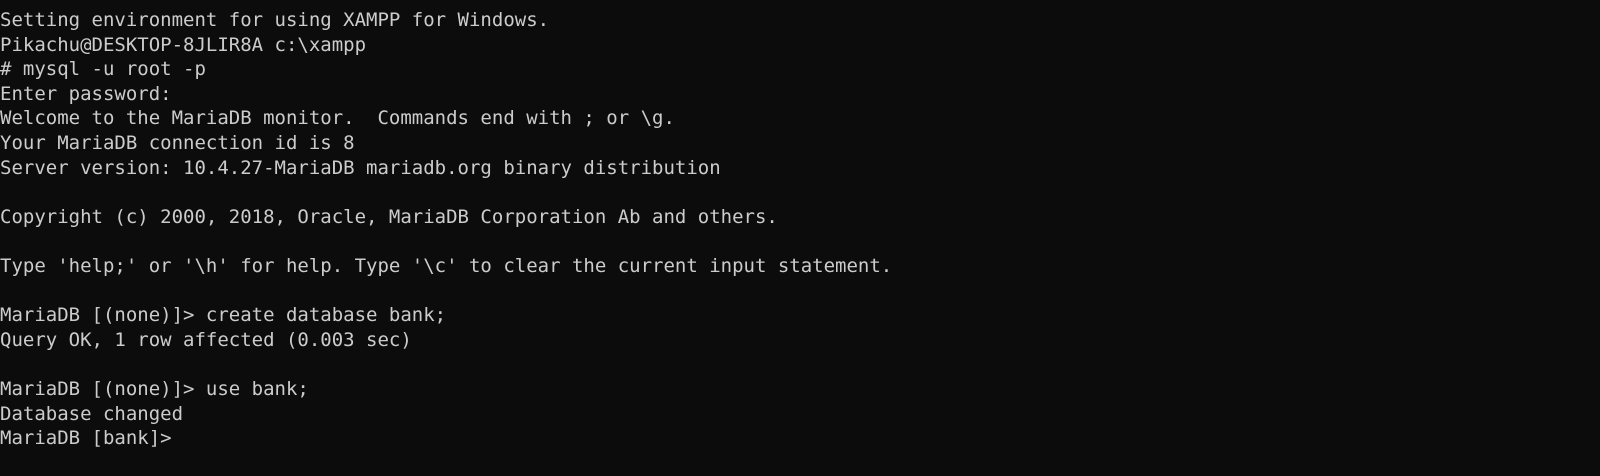 The image size is (1600, 476). What do you see at coordinates (800, 438) in the screenshot?
I see `active-prompt-line: MariaDB [bank]>` at bounding box center [800, 438].